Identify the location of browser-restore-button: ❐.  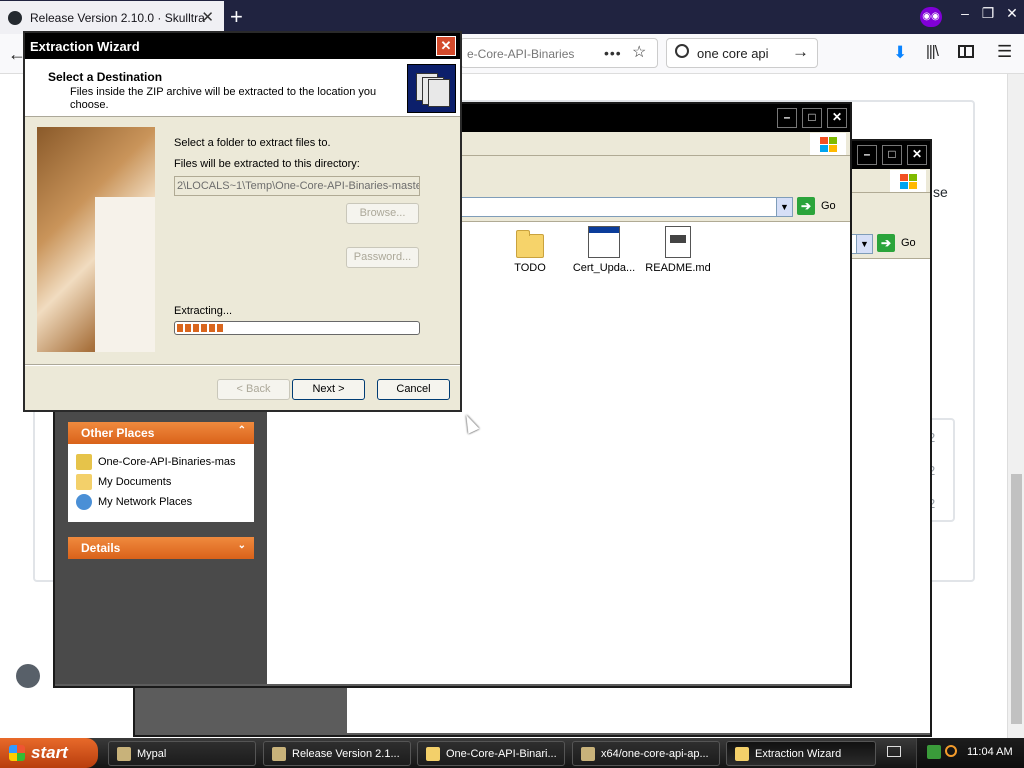
(988, 13).